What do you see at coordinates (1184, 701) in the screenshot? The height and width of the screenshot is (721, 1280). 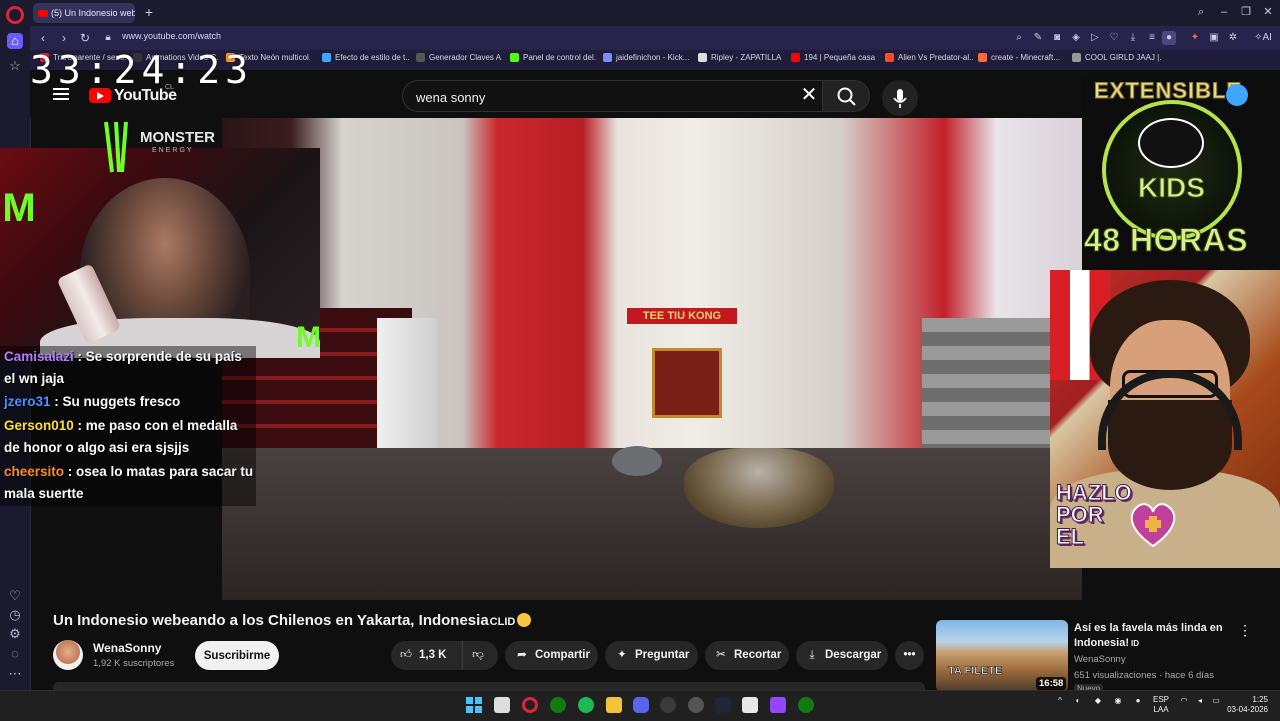 I see `wifi-icon: ◠` at bounding box center [1184, 701].